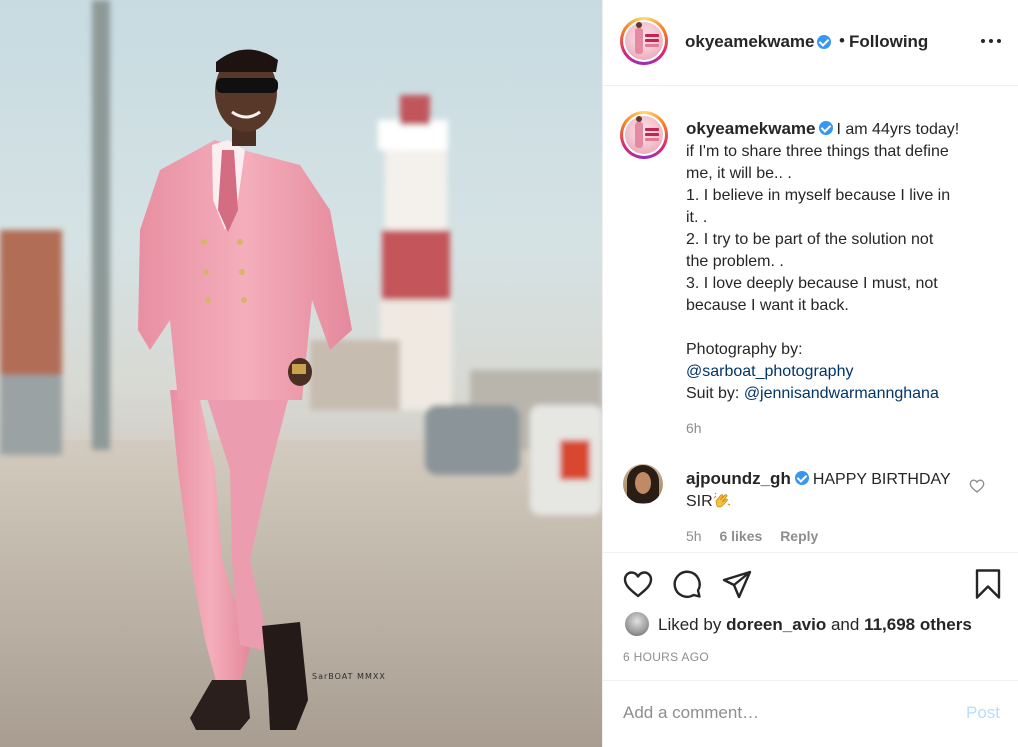 The width and height of the screenshot is (1018, 747). What do you see at coordinates (799, 536) in the screenshot?
I see `comment-reply-button: Reply` at bounding box center [799, 536].